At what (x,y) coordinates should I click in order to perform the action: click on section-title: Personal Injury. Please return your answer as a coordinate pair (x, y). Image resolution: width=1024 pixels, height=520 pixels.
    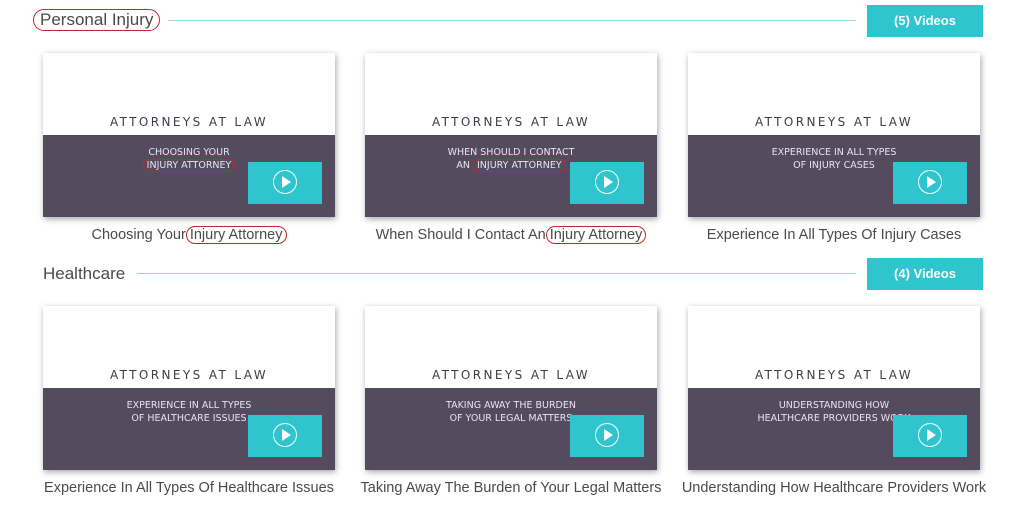
    Looking at the image, I should click on (97, 20).